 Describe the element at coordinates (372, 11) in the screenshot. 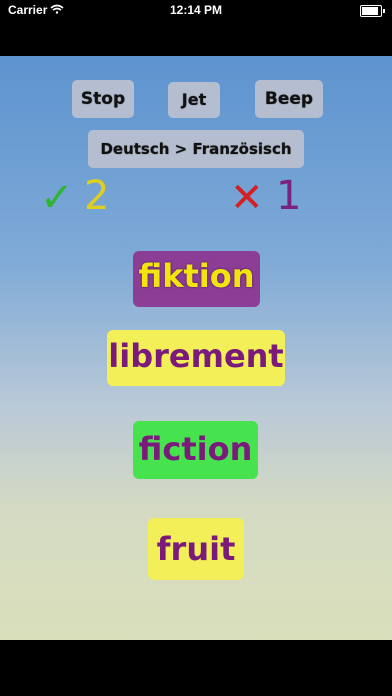

I see `battery-icon` at that location.